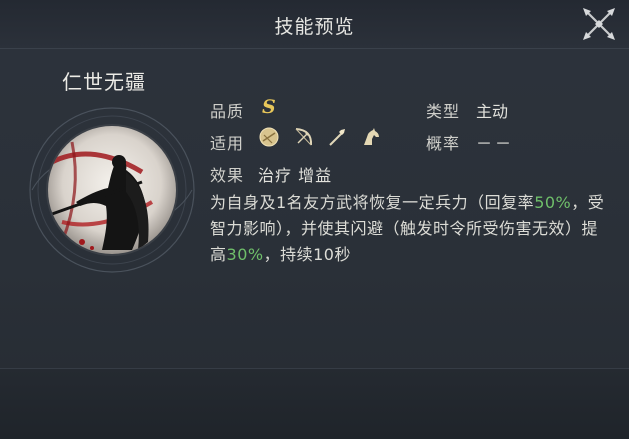 This screenshot has height=439, width=629. What do you see at coordinates (269, 137) in the screenshot?
I see `shield-icon` at bounding box center [269, 137].